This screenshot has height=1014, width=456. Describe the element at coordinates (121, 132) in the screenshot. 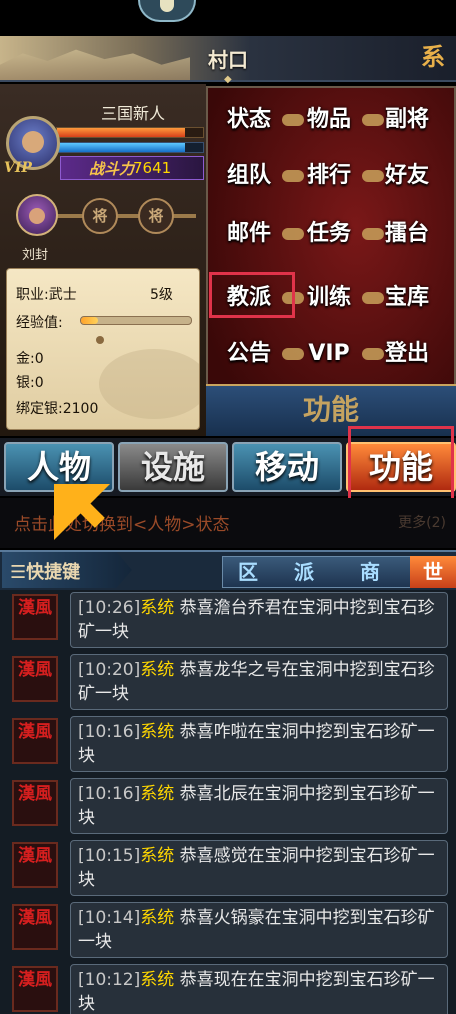

I see `hp-fill` at that location.